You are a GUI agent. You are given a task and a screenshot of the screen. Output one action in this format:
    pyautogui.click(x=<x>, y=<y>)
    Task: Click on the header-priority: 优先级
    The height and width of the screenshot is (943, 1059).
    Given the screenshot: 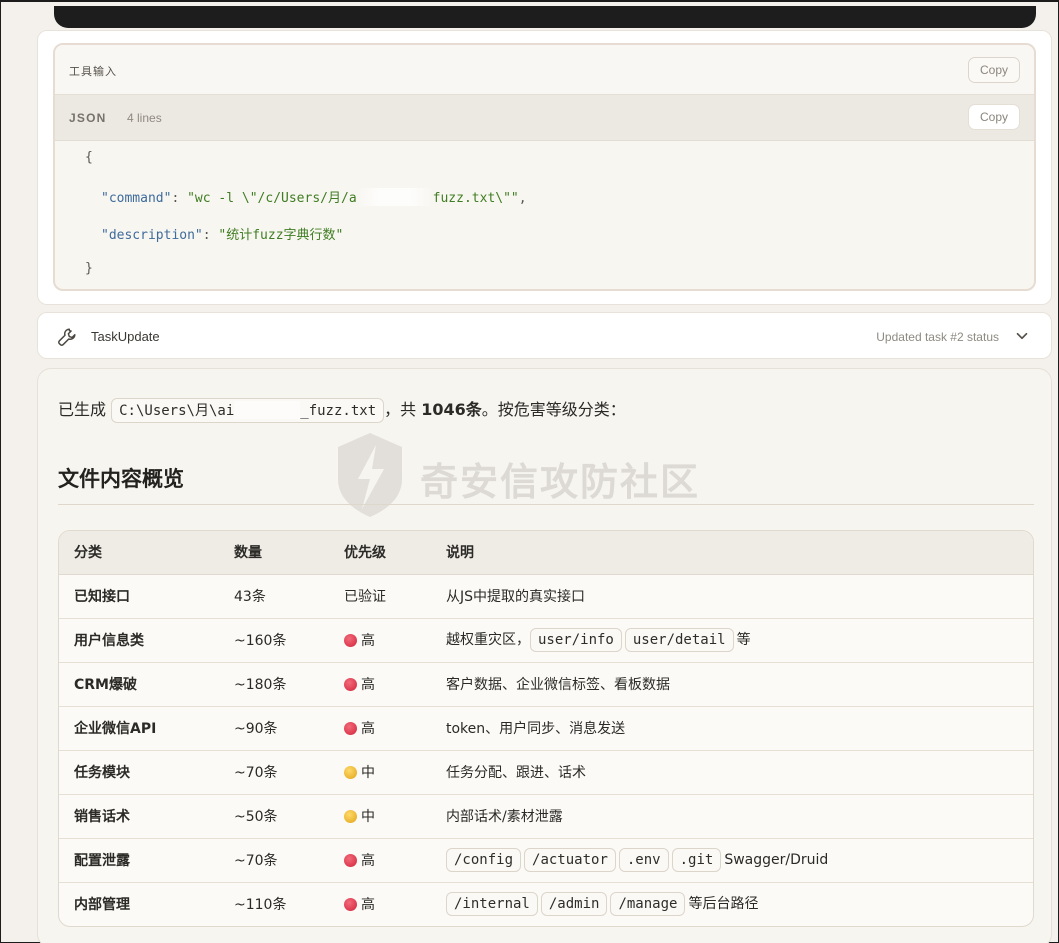 What is the action you would take?
    pyautogui.click(x=380, y=553)
    